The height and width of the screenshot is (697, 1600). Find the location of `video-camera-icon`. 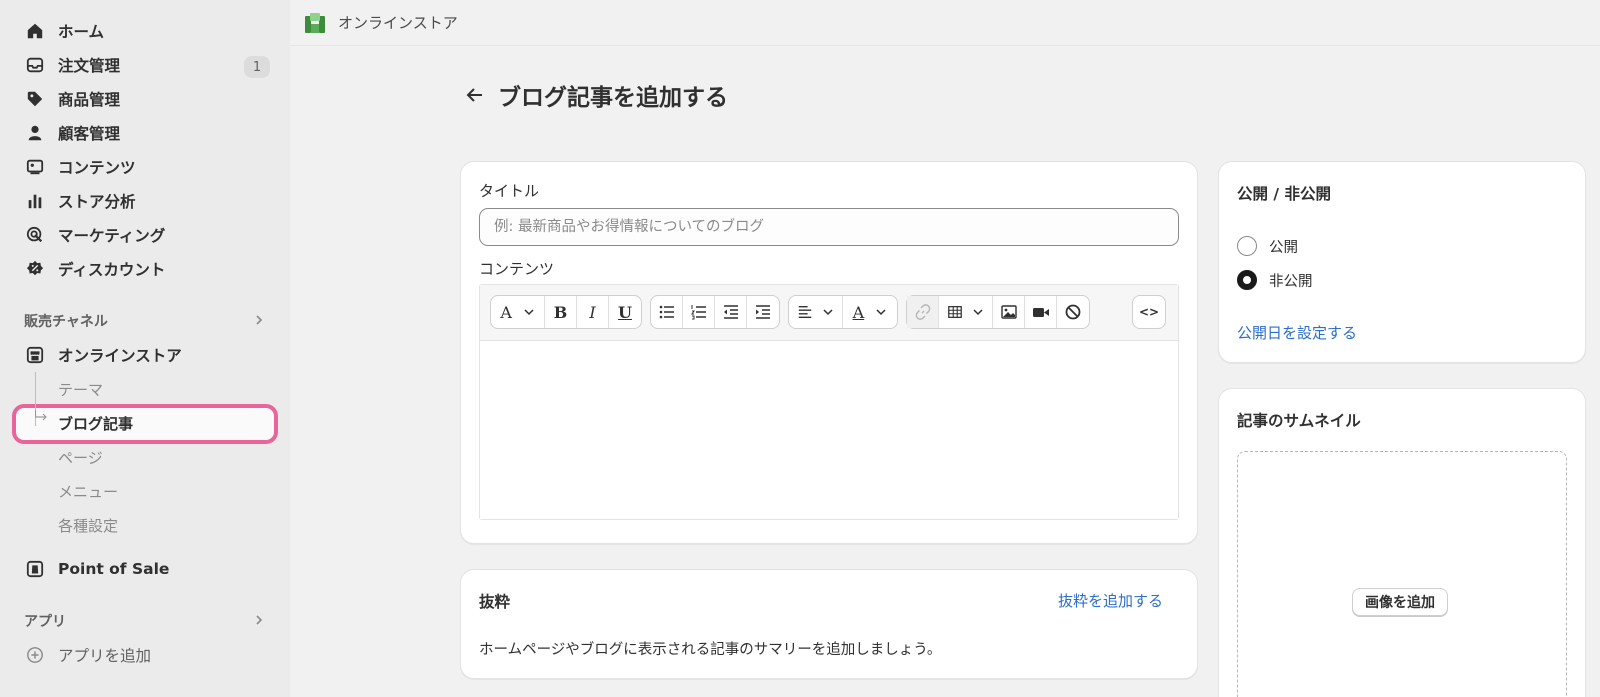

video-camera-icon is located at coordinates (1040, 312).